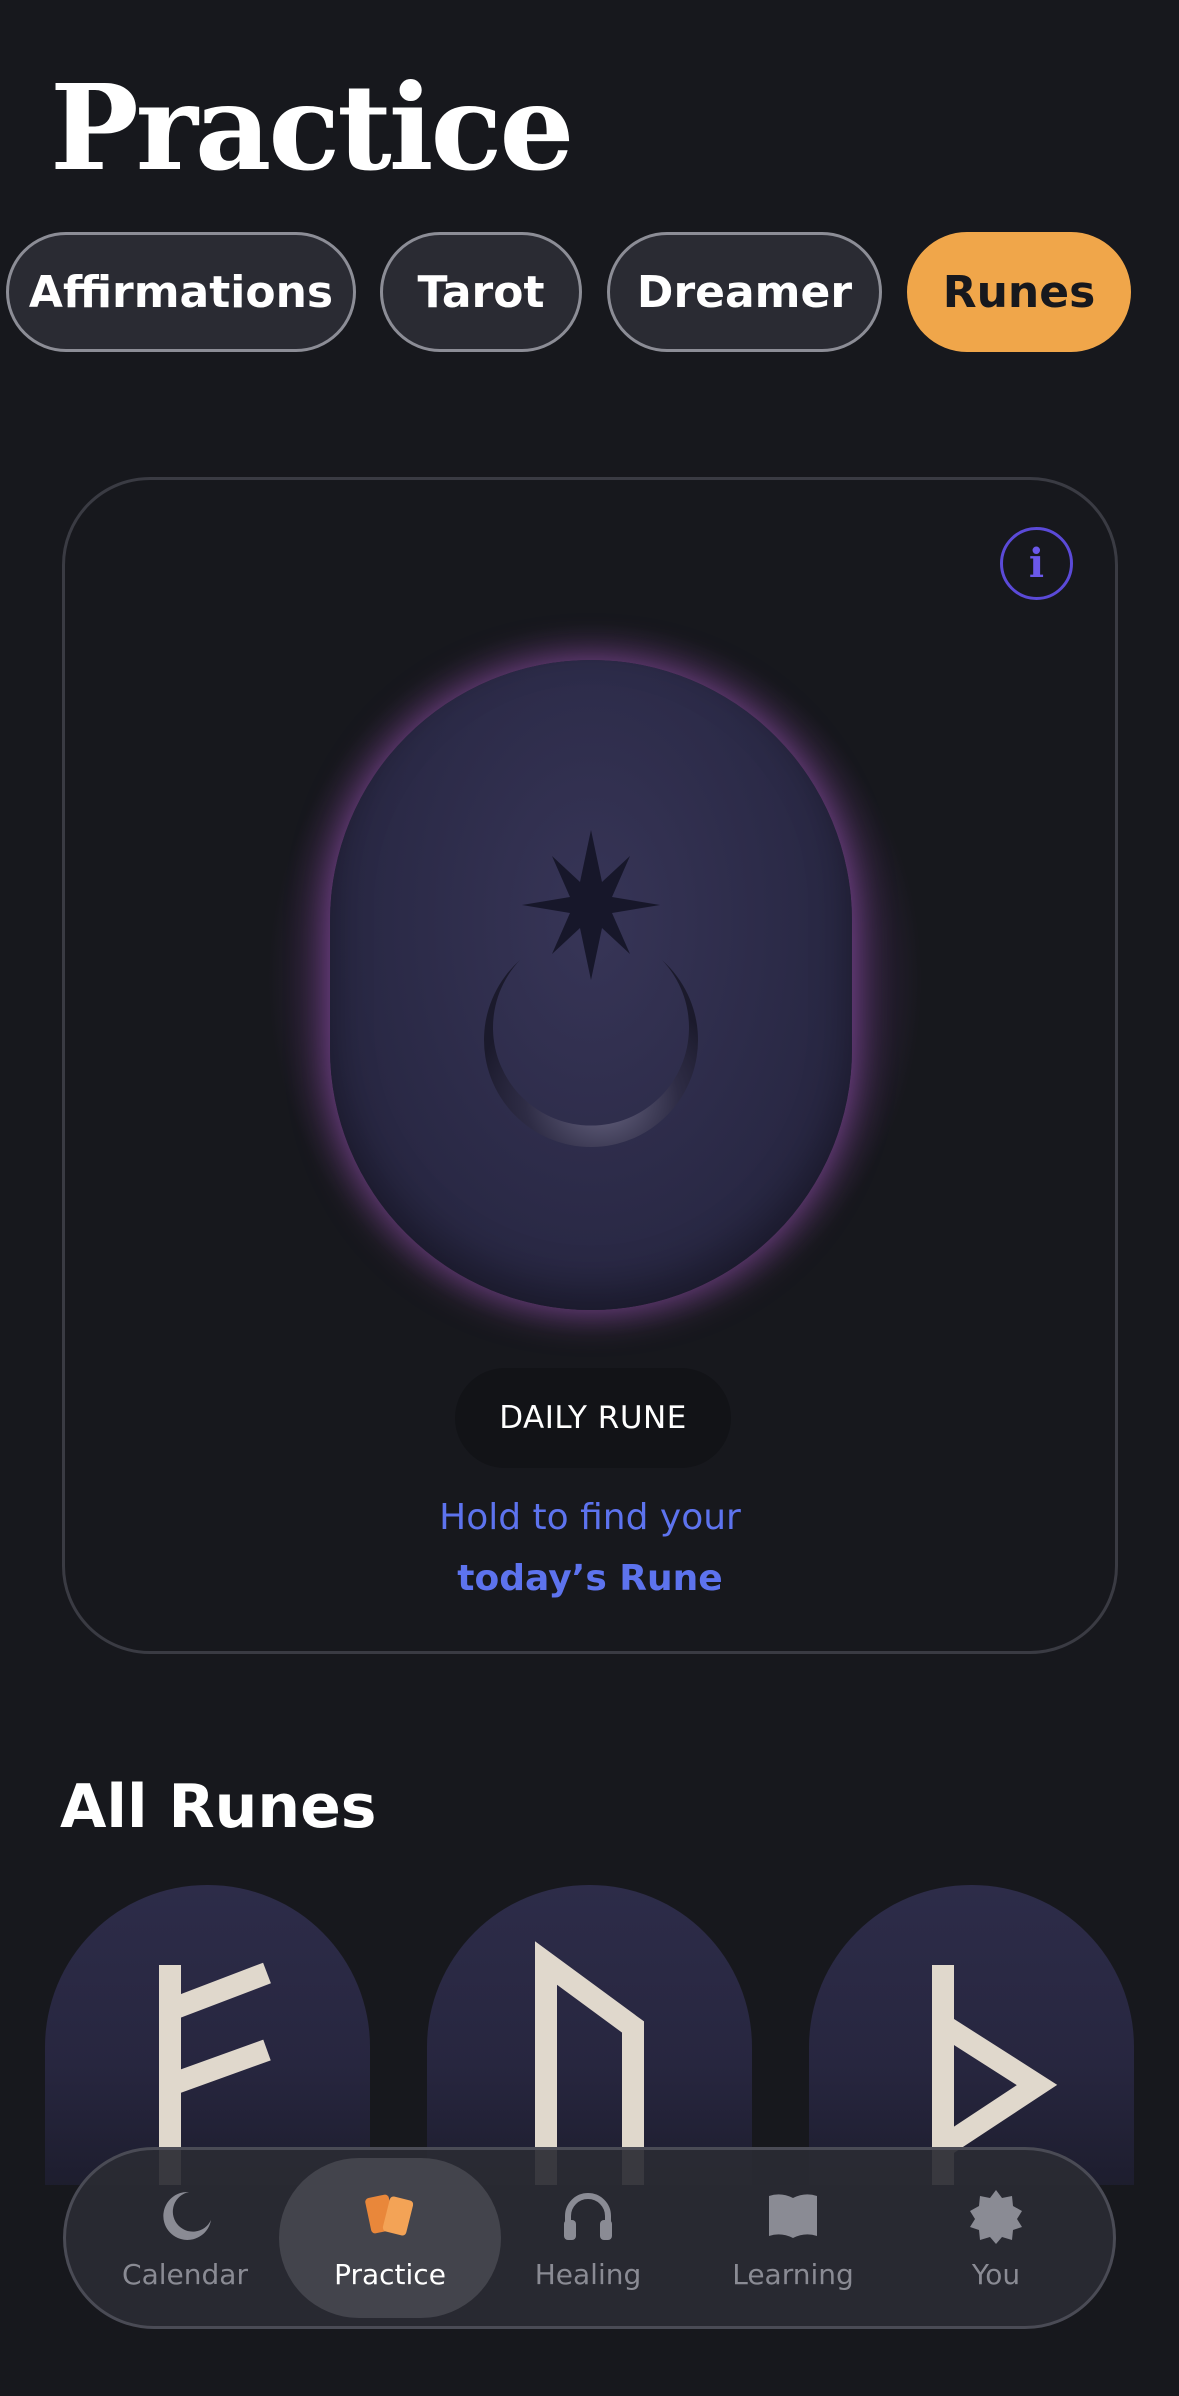 The height and width of the screenshot is (2396, 1179). I want to click on nav-learning-label: Learning, so click(793, 2274).